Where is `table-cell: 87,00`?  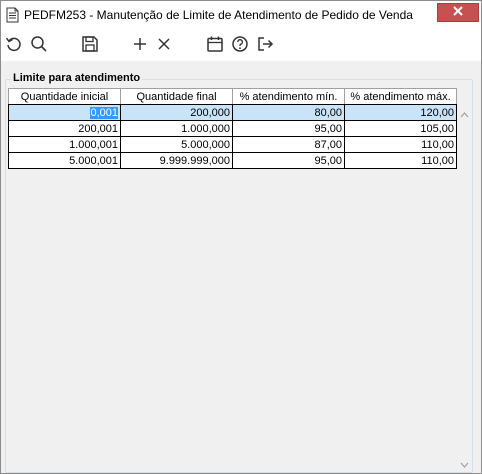
table-cell: 87,00 is located at coordinates (288, 144).